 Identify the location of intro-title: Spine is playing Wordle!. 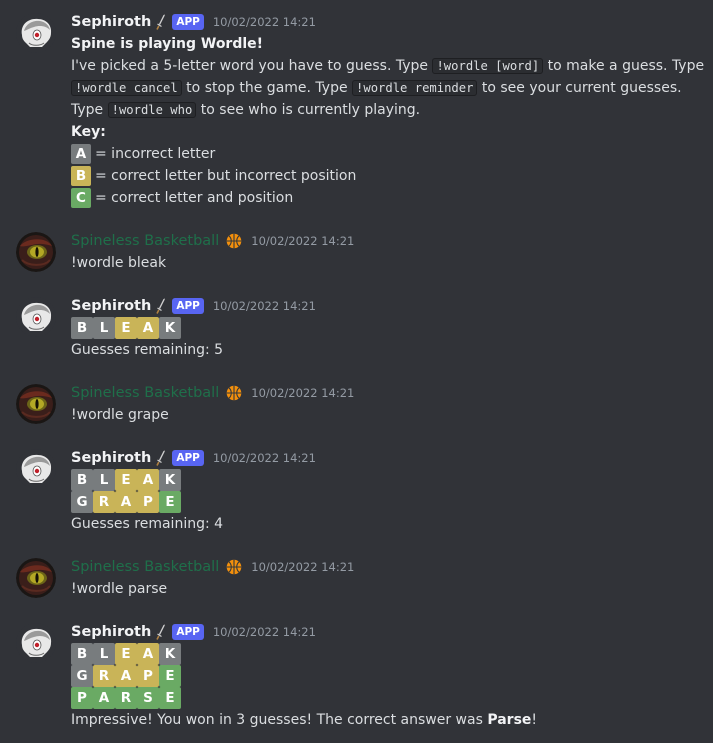
(167, 44).